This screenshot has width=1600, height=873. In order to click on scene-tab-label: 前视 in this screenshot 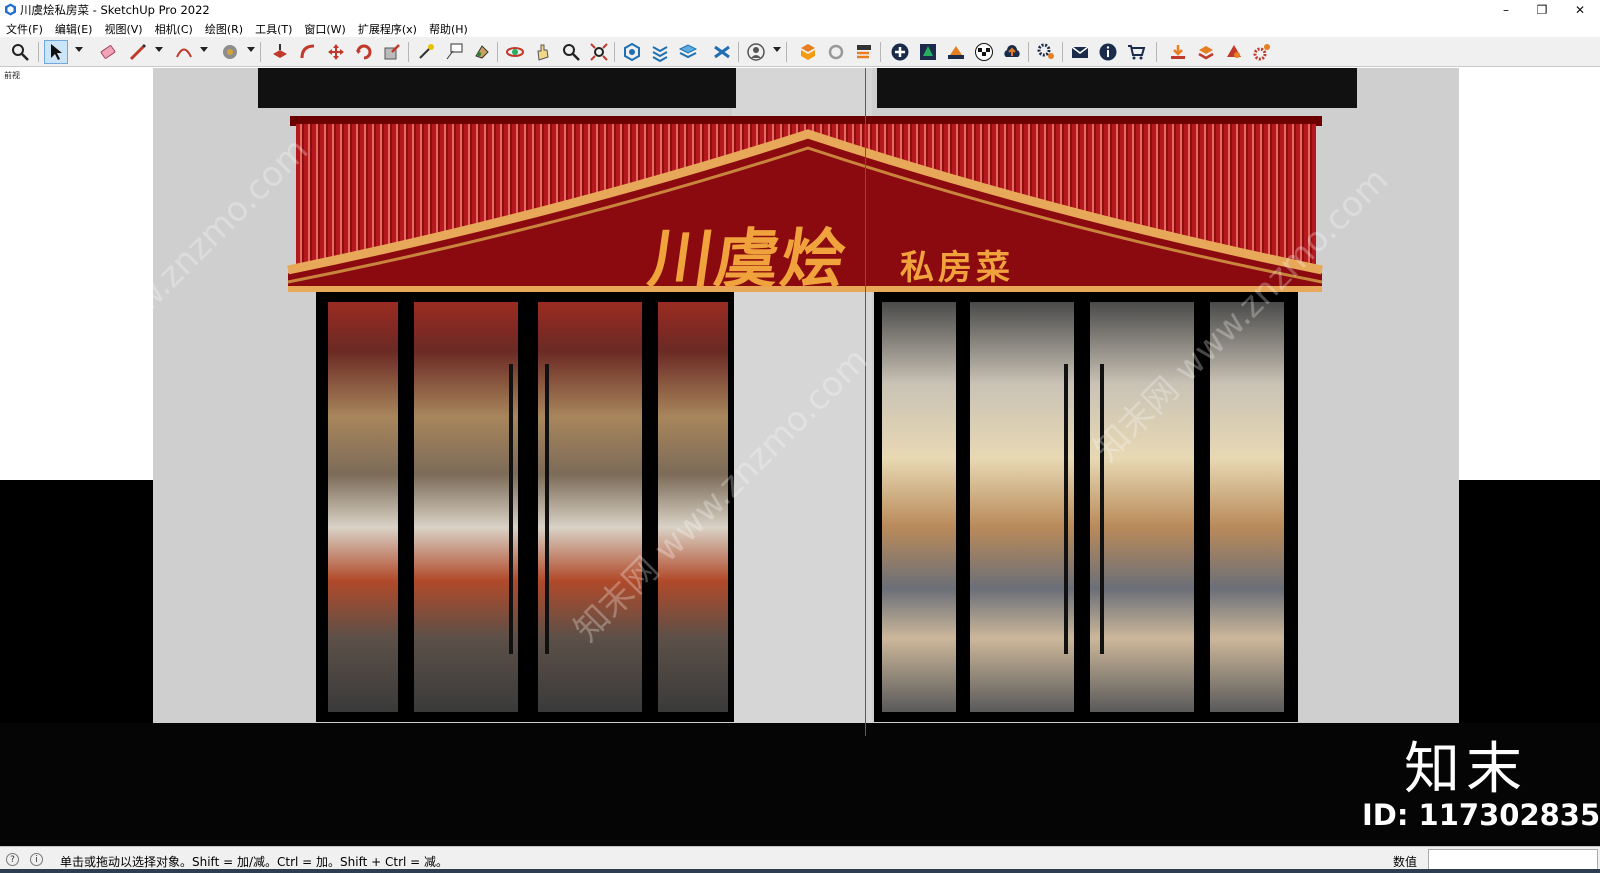, I will do `click(12, 75)`.